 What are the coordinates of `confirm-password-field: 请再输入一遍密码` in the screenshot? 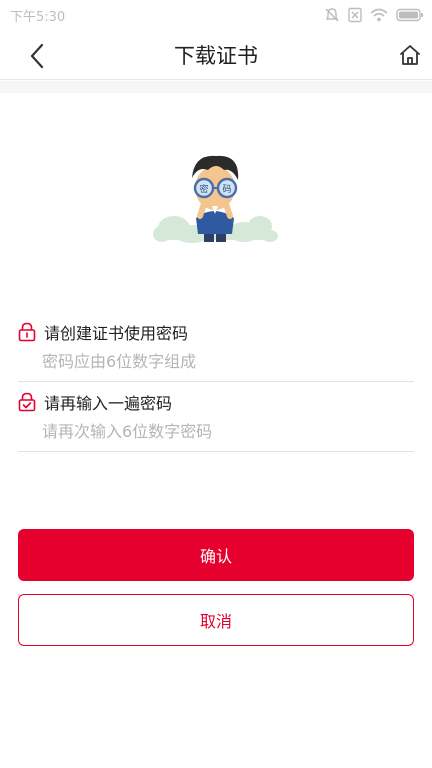 It's located at (216, 419).